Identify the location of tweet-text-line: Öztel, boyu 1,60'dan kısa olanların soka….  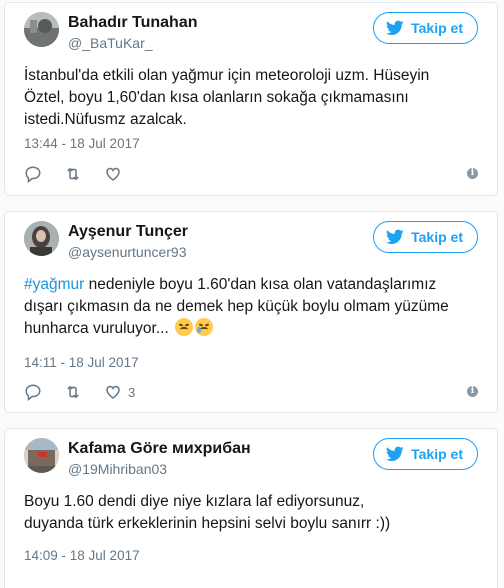
(216, 97).